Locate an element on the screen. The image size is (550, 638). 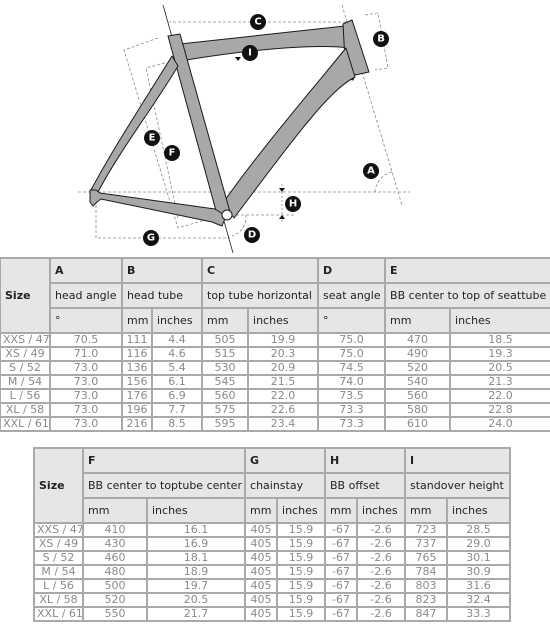
value-cell: 823 is located at coordinates (426, 600).